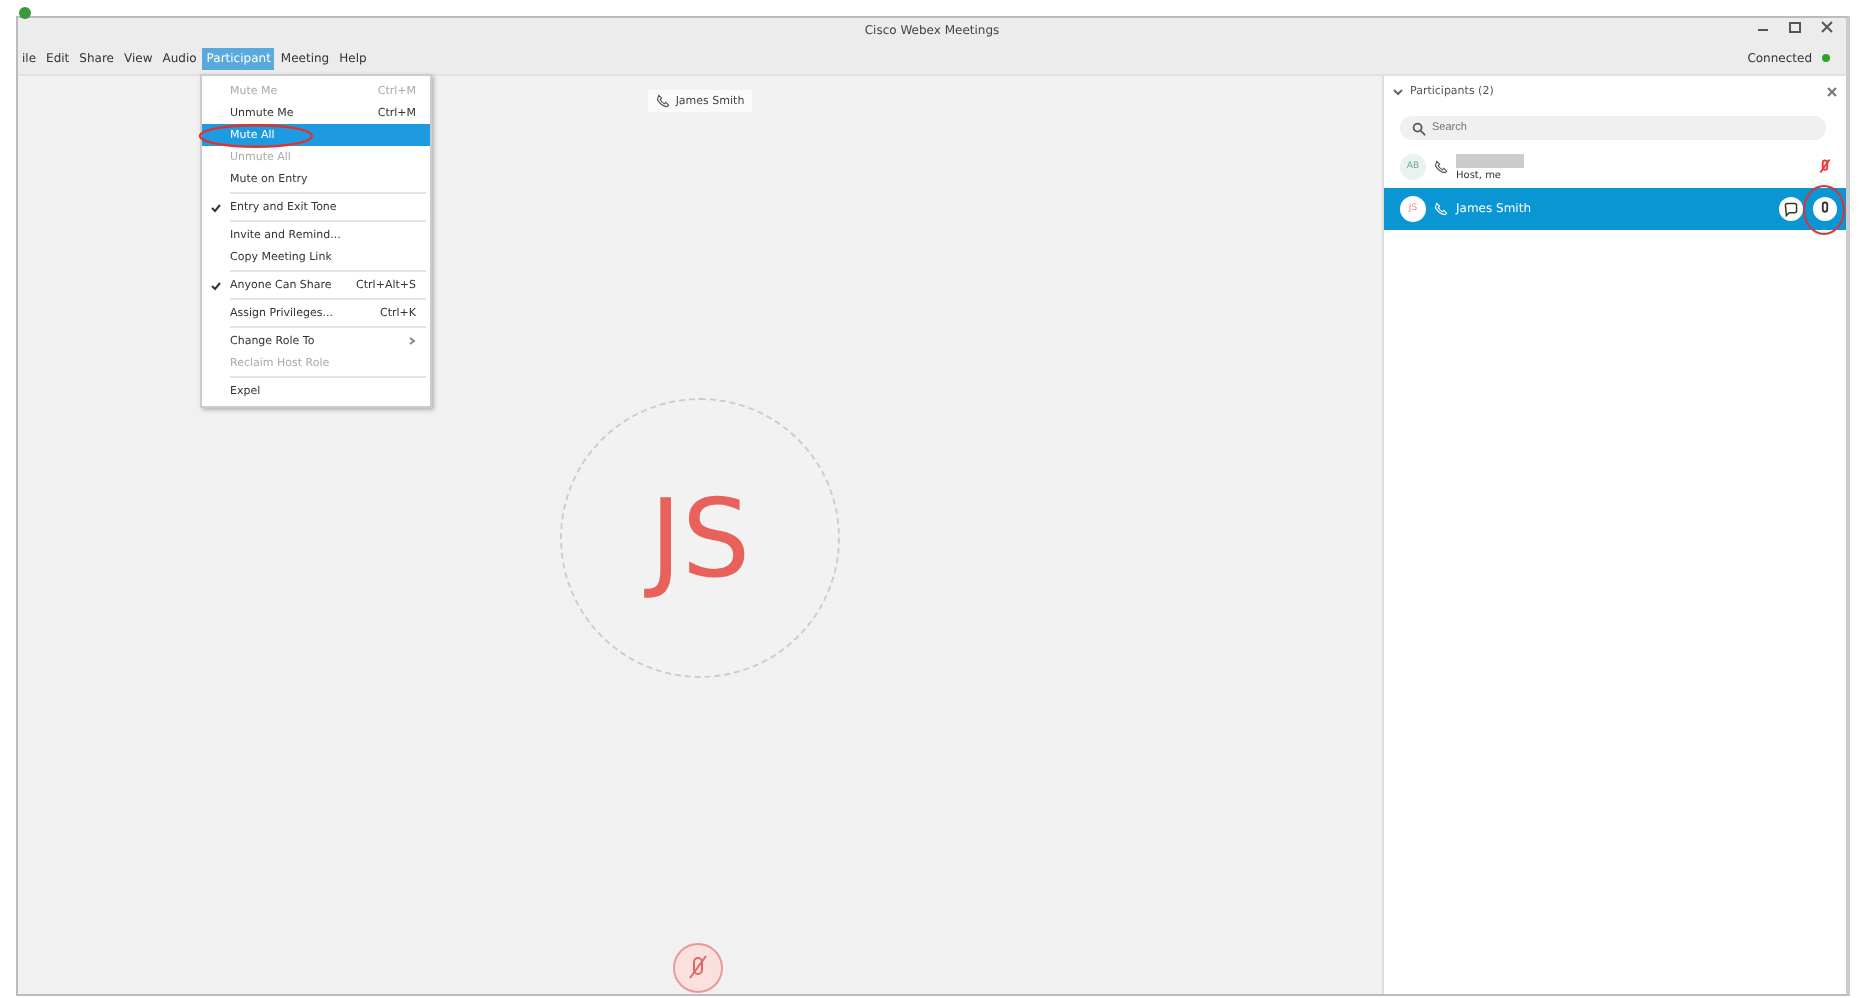 The height and width of the screenshot is (998, 1870). What do you see at coordinates (698, 968) in the screenshot?
I see `mute-button` at bounding box center [698, 968].